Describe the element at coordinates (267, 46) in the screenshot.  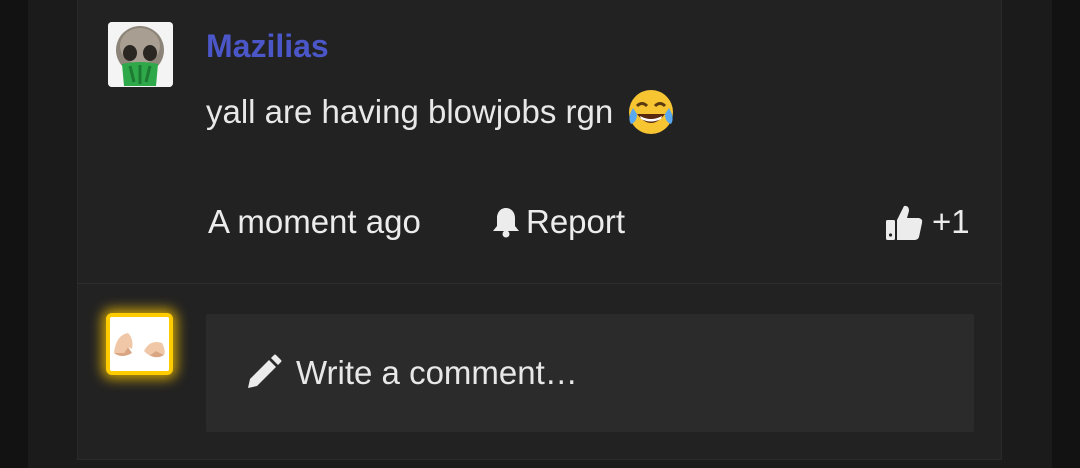
I see `comment-author-name: Mazilias` at that location.